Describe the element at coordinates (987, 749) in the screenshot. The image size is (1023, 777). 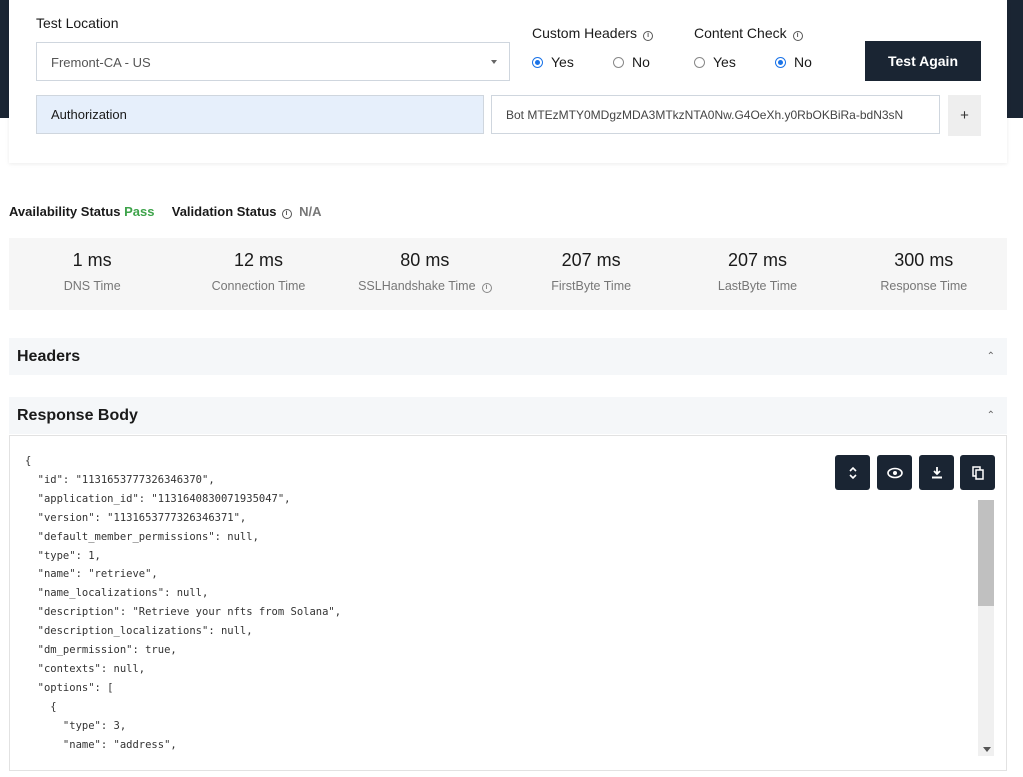
I see `scroll-down-arrow-icon` at that location.